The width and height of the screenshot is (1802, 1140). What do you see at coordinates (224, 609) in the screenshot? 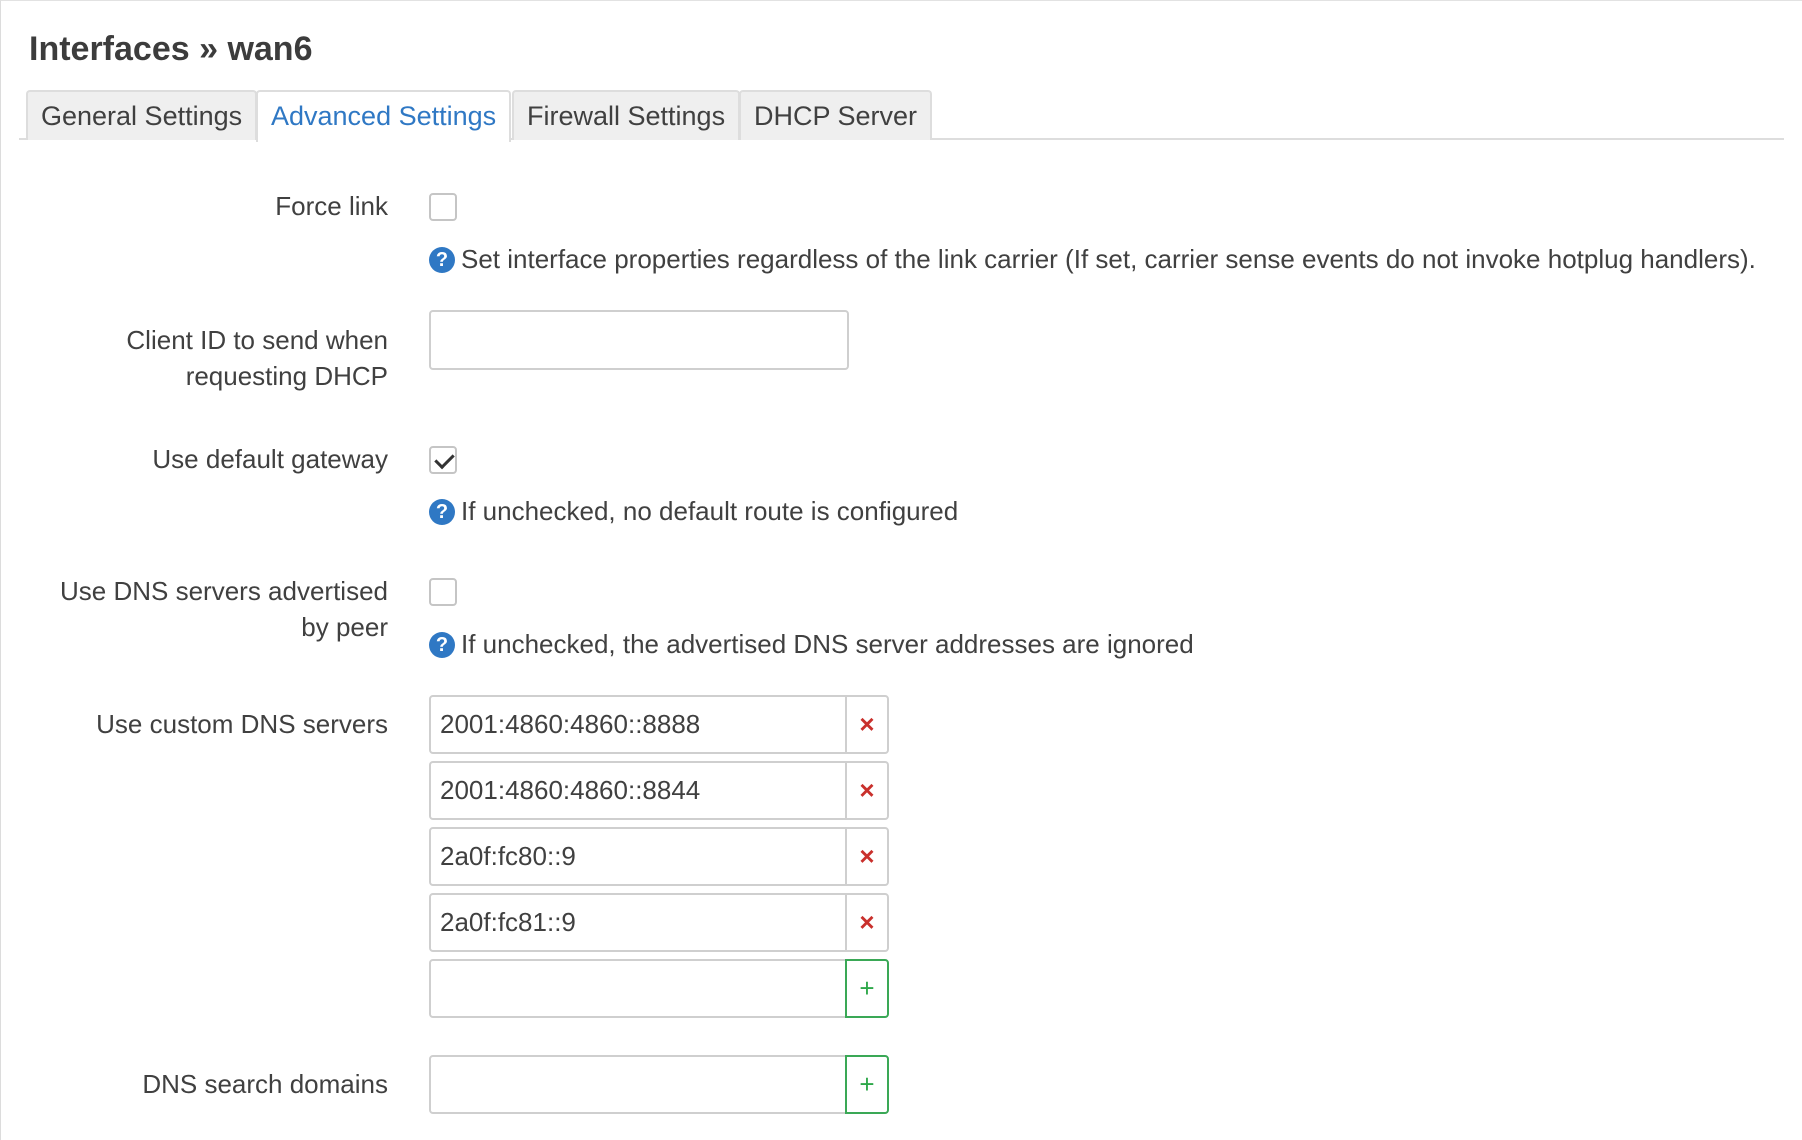
I see `peer-dns-label: Use DNS servers advertised by peer` at bounding box center [224, 609].